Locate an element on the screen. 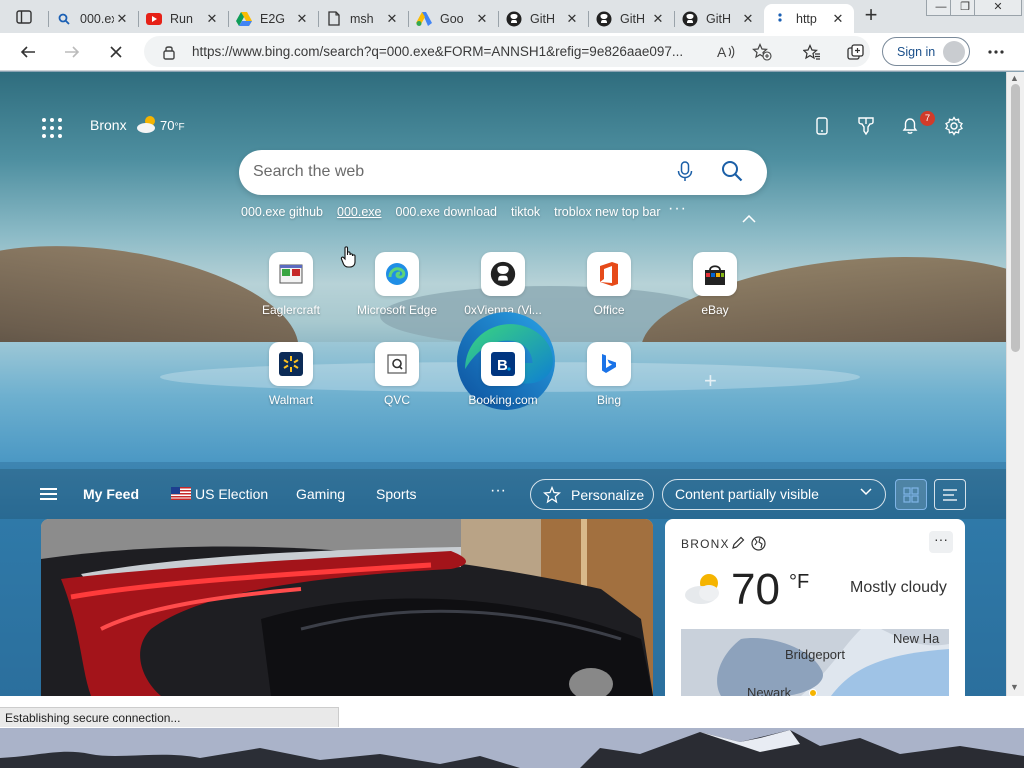 This screenshot has height=768, width=1024. quick-link-label: Microsoft Edge is located at coordinates (397, 310).